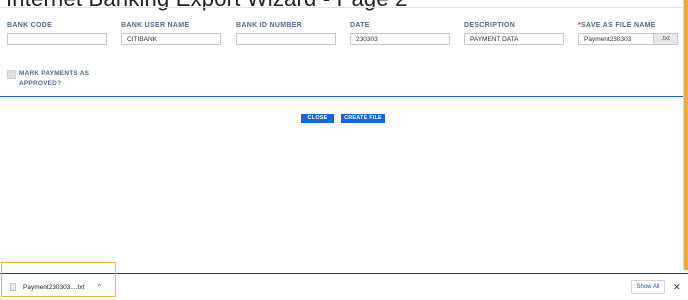 The height and width of the screenshot is (300, 688). I want to click on file-name-input-group: .txt, so click(628, 39).